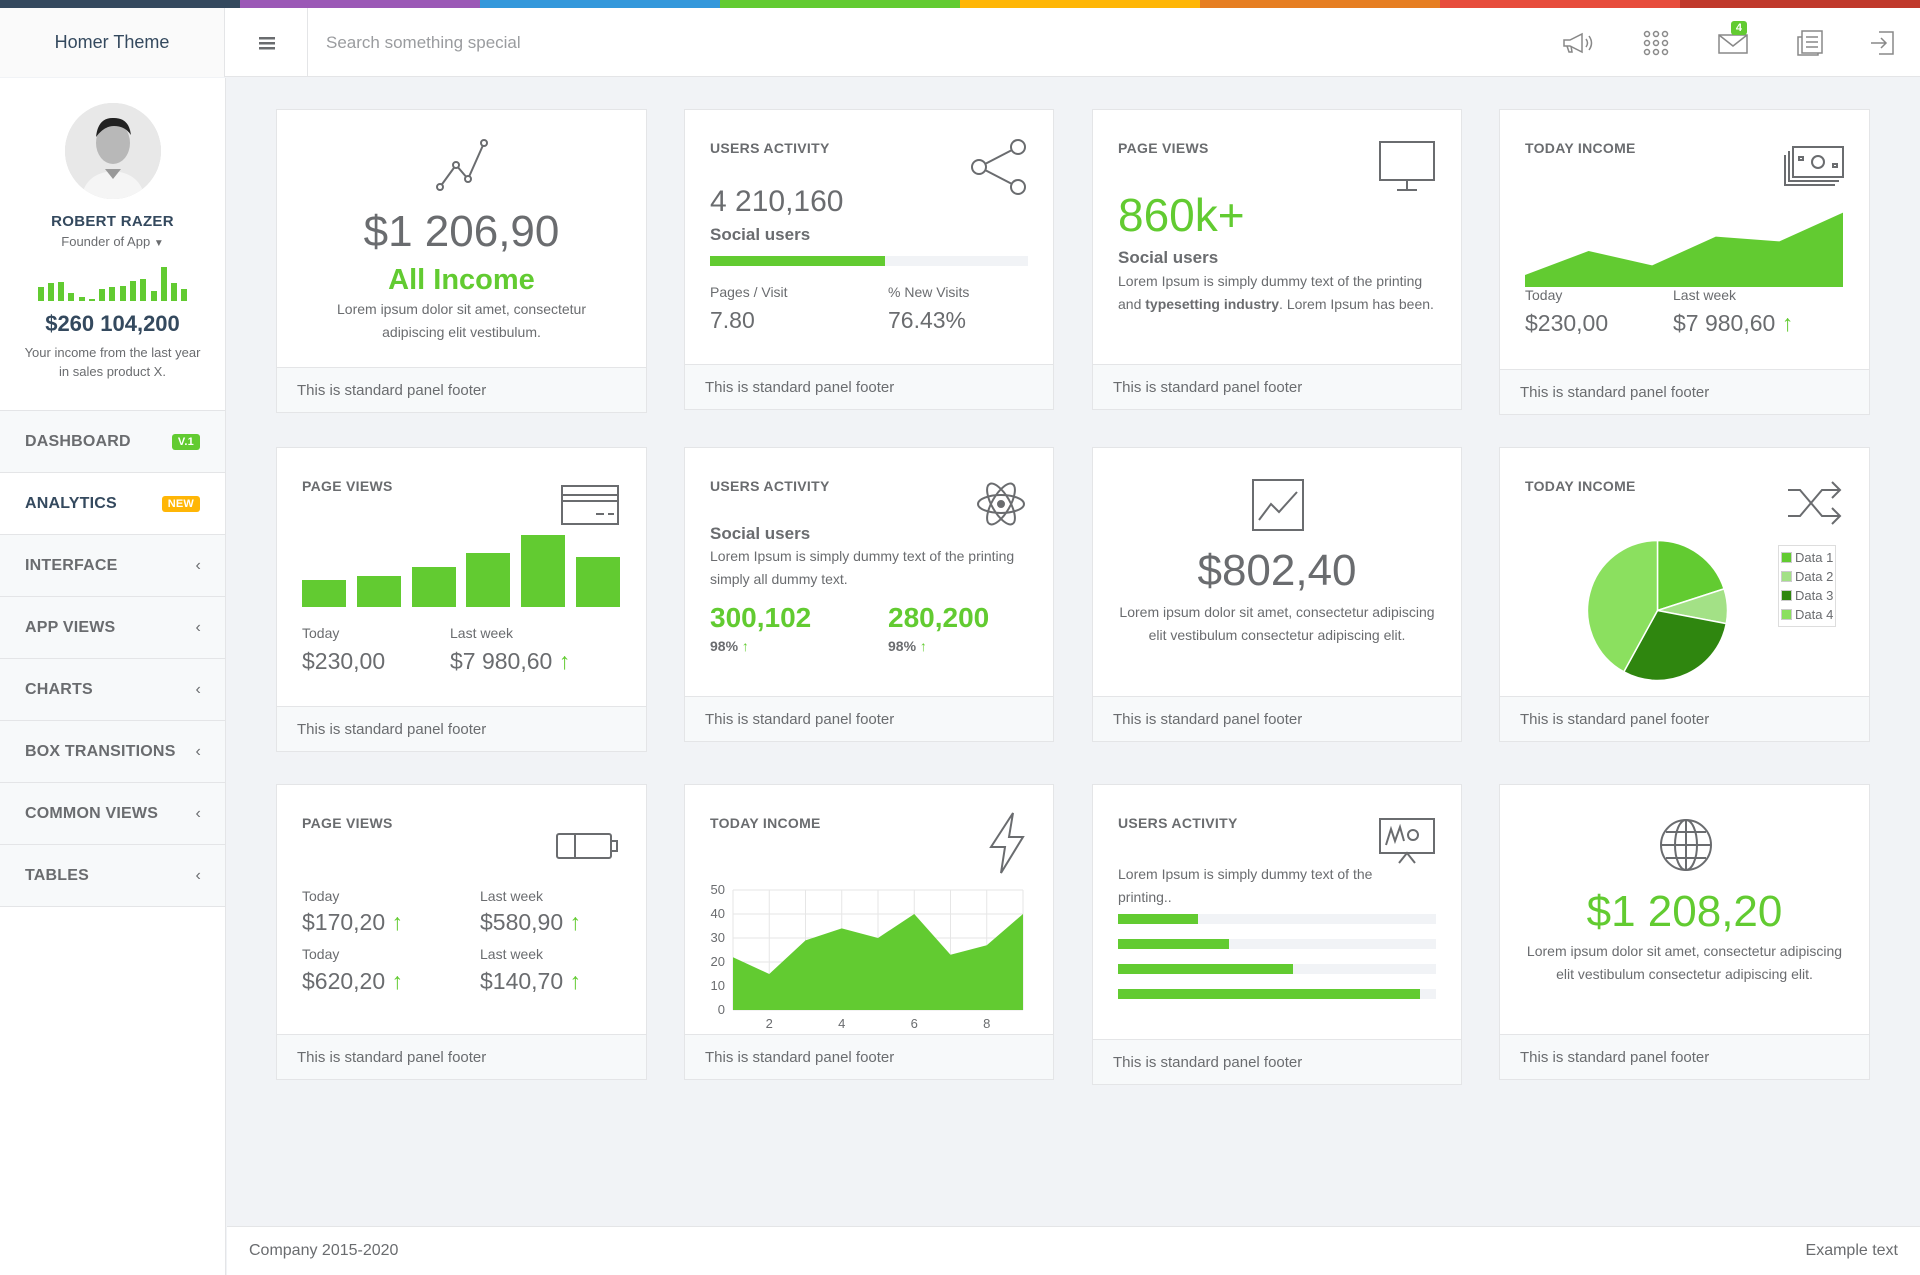 Image resolution: width=1920 pixels, height=1275 pixels. What do you see at coordinates (461, 570) in the screenshot?
I see `page-views-bar-chart` at bounding box center [461, 570].